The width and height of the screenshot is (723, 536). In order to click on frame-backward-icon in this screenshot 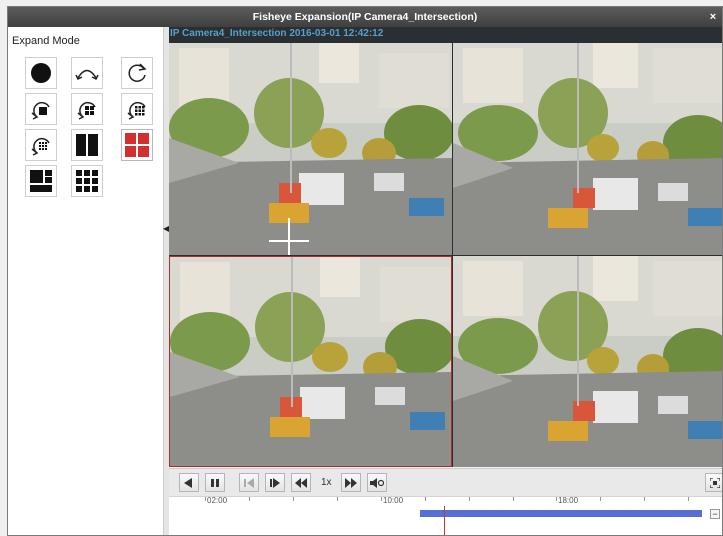, I will do `click(249, 482)`.